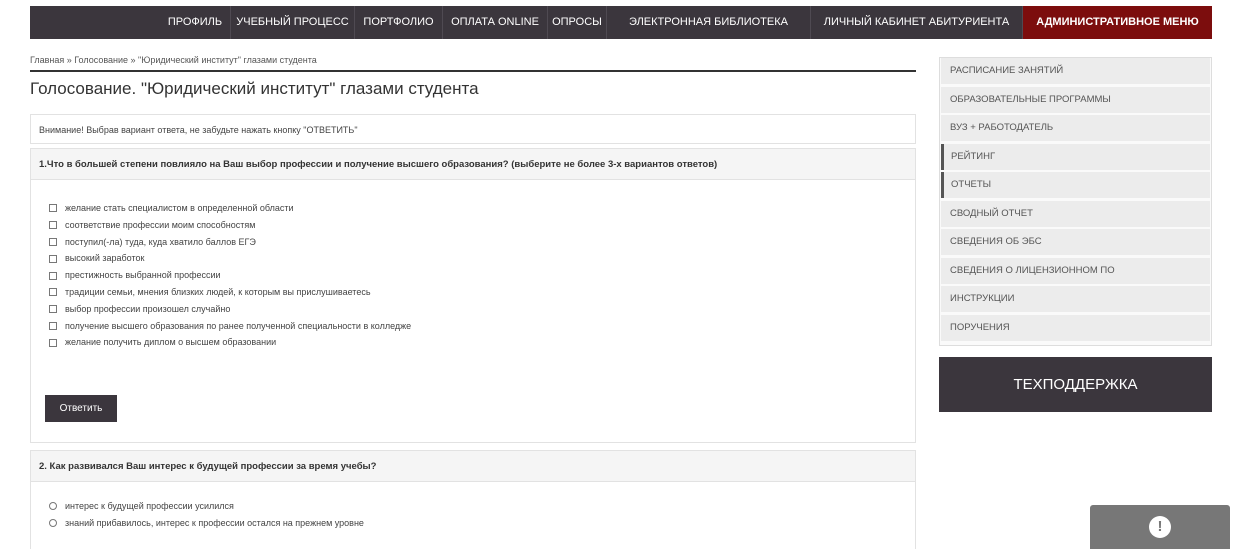 This screenshot has width=1253, height=549. I want to click on sidebar-item-schedule: Расписание занятий, so click(1075, 71).